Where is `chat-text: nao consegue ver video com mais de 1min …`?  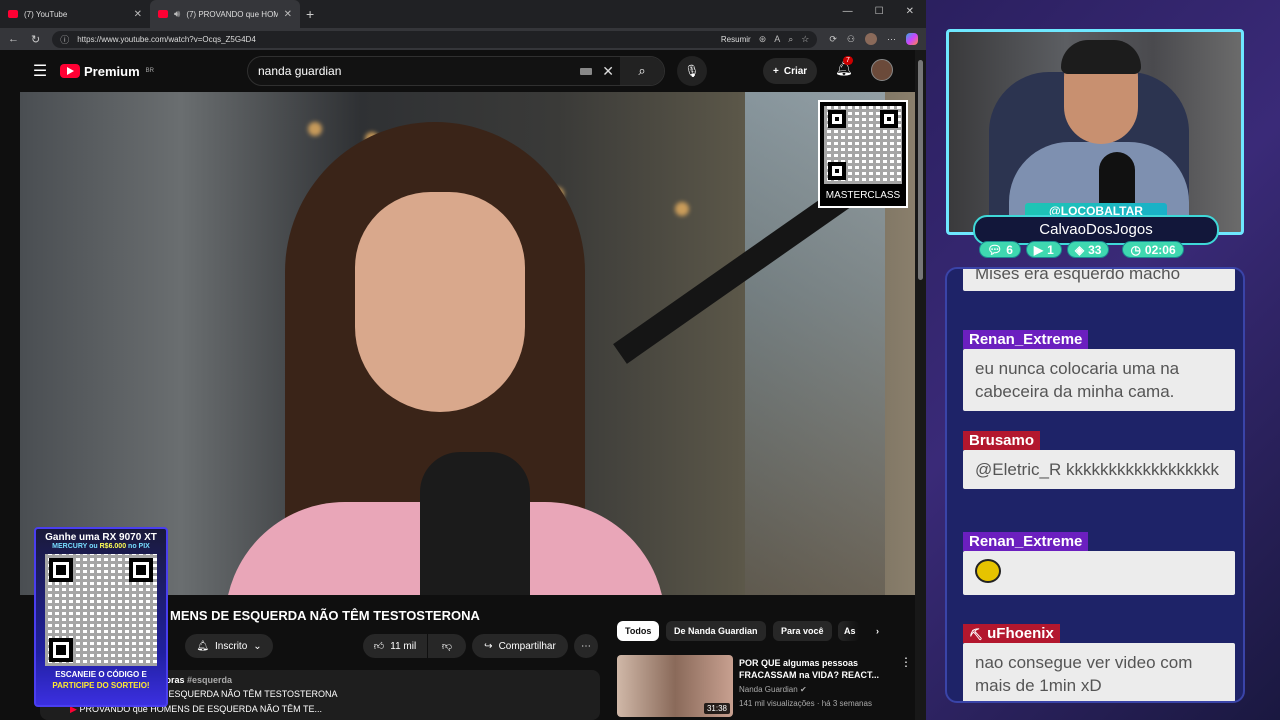
chat-text: nao consegue ver video com mais de 1min … is located at coordinates (1099, 672).